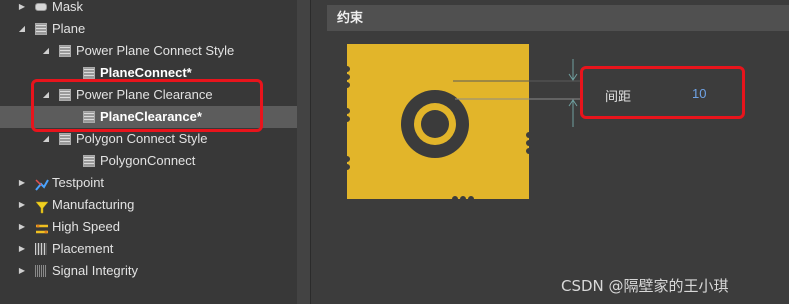 This screenshot has width=789, height=304. I want to click on watermark-text: CSDN @隔壁家的王小琪, so click(645, 286).